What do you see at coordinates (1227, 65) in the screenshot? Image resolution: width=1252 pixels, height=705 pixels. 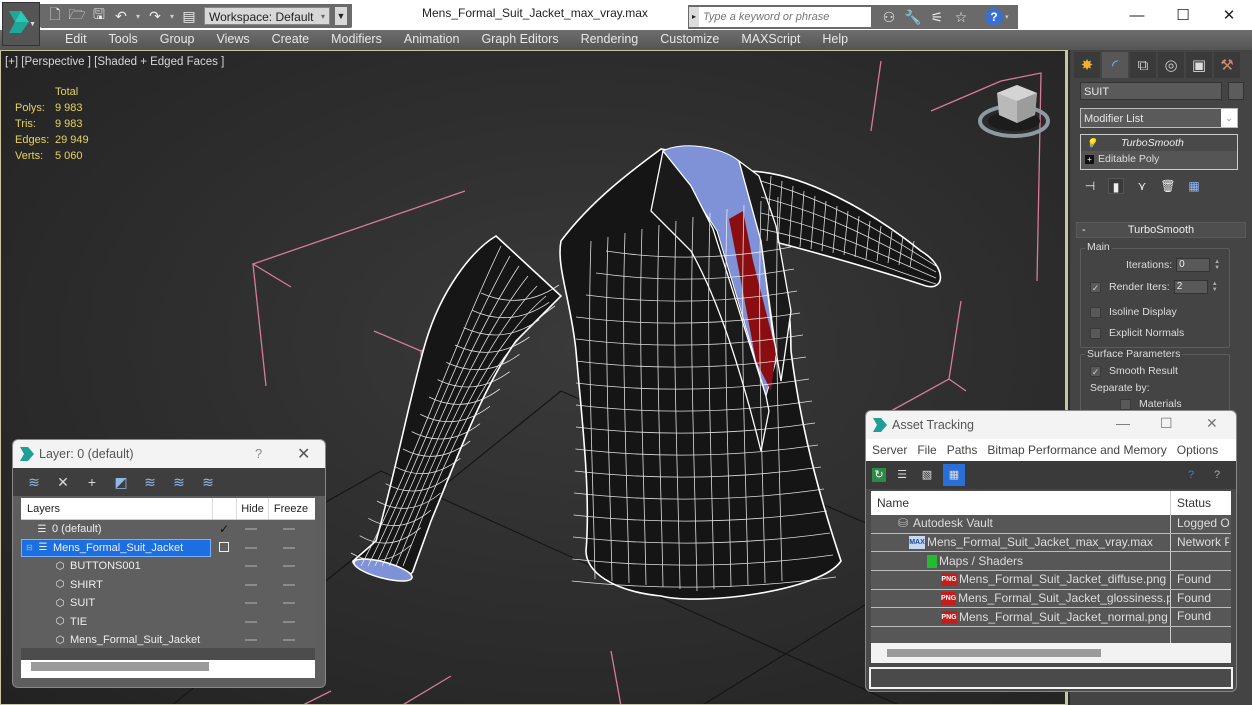 I see `utilities-tab: ⚒` at bounding box center [1227, 65].